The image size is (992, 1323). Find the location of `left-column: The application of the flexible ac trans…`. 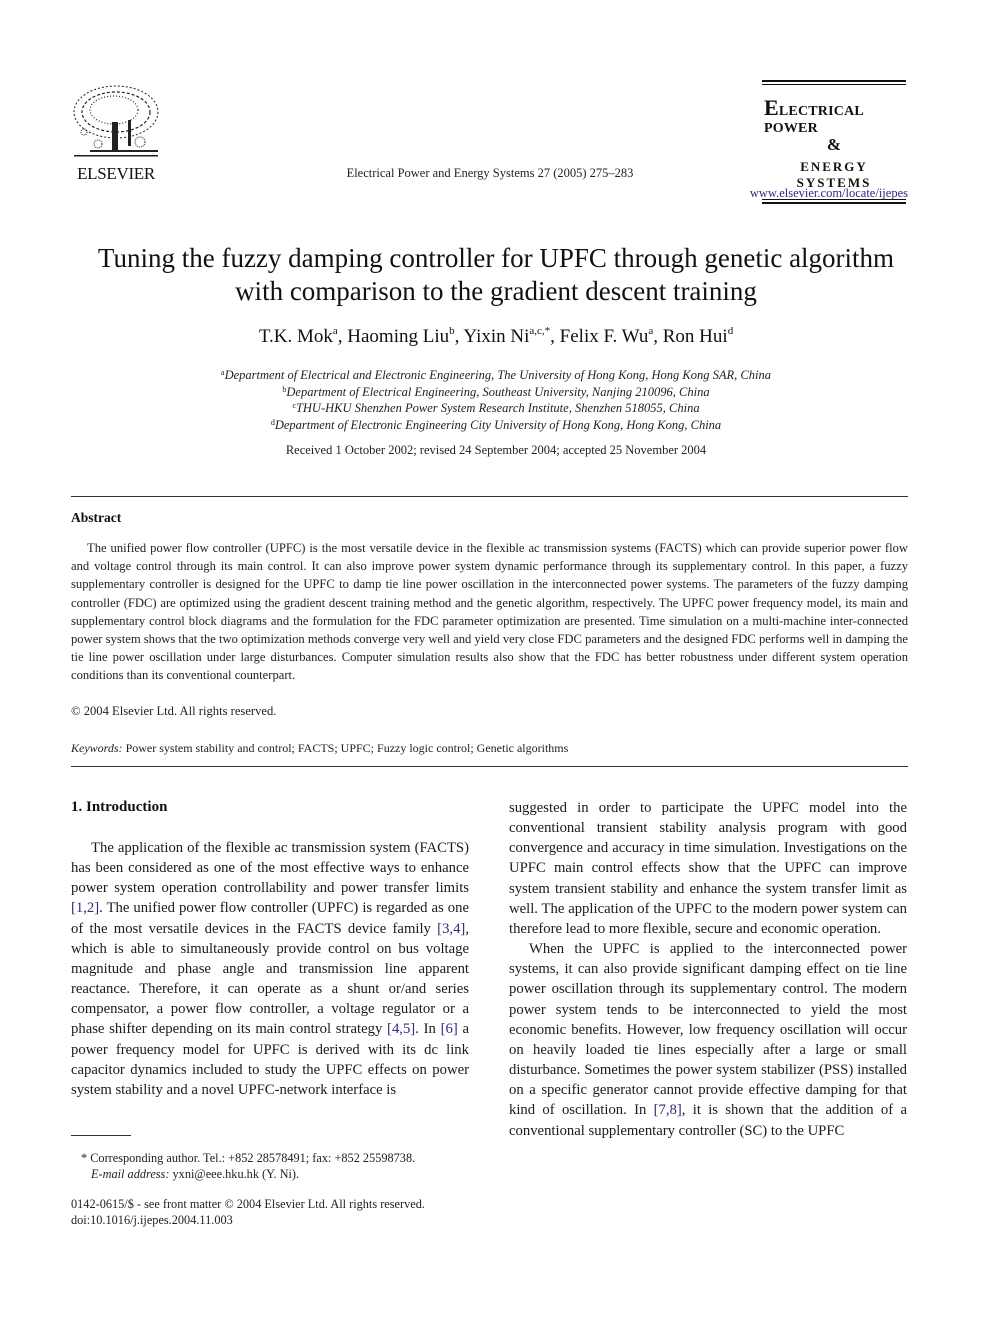

left-column: The application of the flexible ac trans… is located at coordinates (270, 969).